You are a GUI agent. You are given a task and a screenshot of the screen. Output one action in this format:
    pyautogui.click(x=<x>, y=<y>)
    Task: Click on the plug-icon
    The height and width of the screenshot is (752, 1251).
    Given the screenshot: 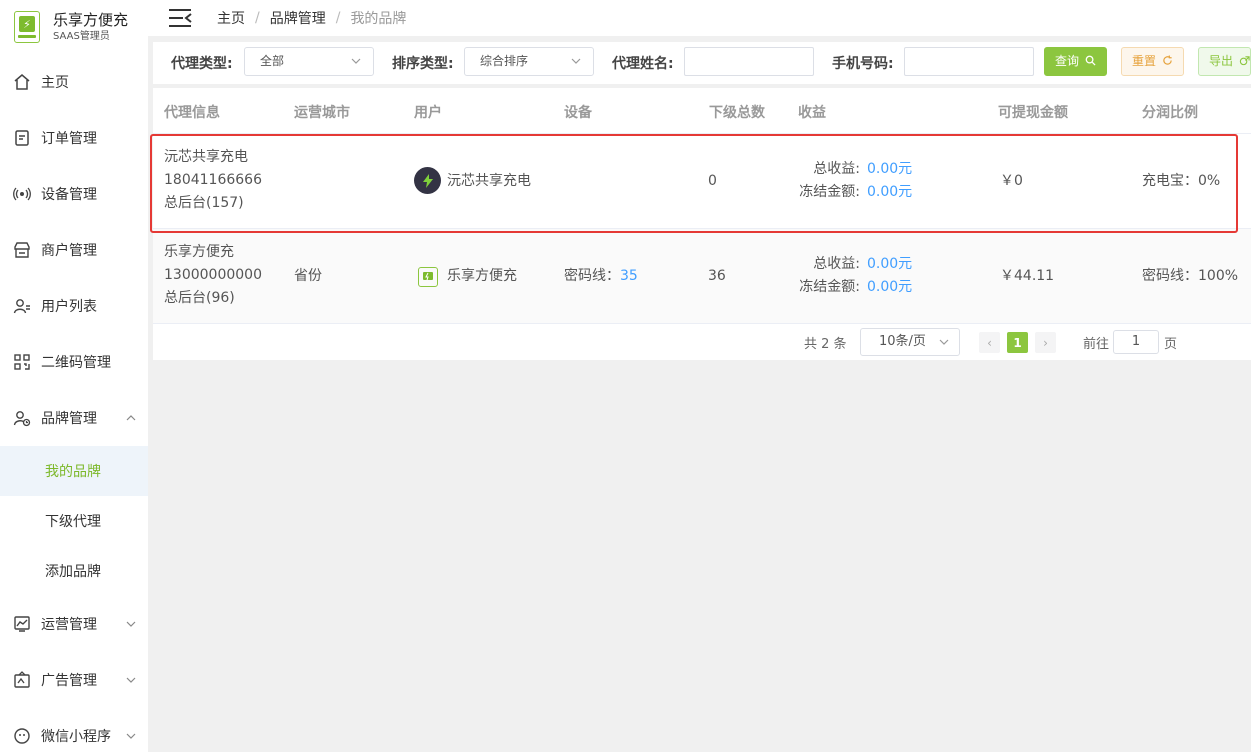 What is the action you would take?
    pyautogui.click(x=428, y=276)
    